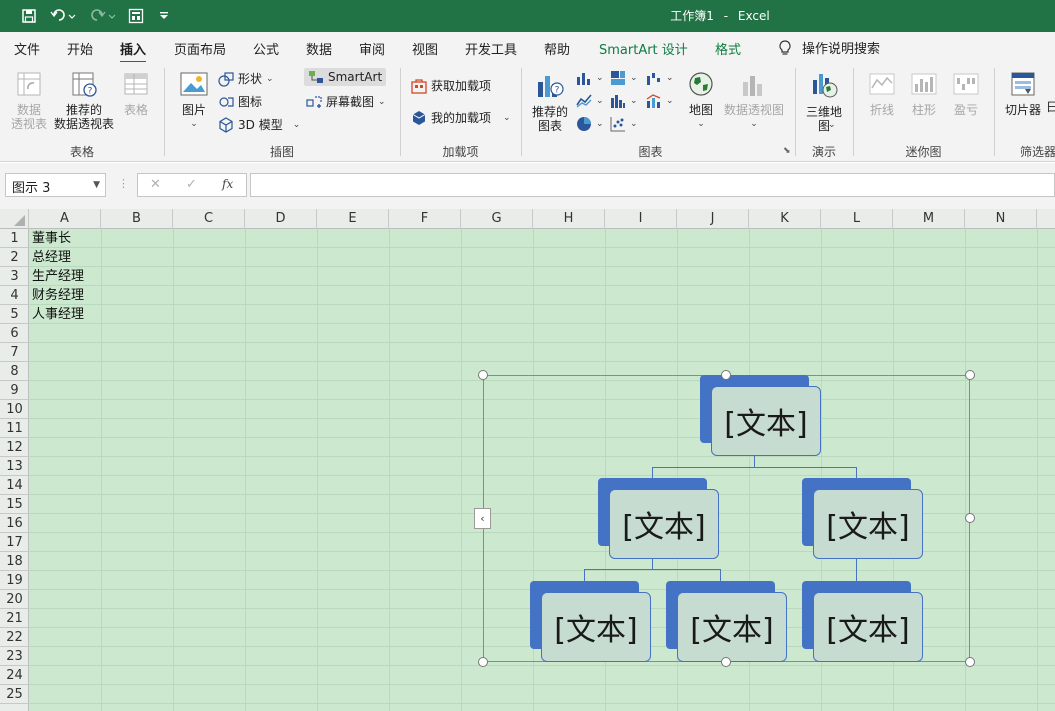 The width and height of the screenshot is (1055, 711). What do you see at coordinates (590, 124) in the screenshot?
I see `pie-chart-button: ⌄` at bounding box center [590, 124].